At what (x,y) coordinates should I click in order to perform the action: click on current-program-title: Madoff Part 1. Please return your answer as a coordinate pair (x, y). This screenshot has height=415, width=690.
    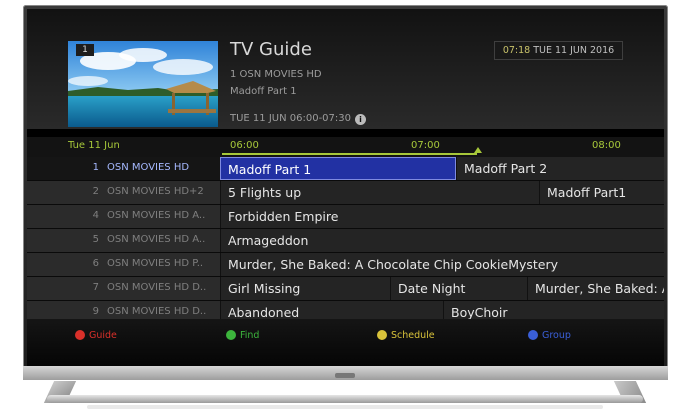
    Looking at the image, I should click on (263, 91).